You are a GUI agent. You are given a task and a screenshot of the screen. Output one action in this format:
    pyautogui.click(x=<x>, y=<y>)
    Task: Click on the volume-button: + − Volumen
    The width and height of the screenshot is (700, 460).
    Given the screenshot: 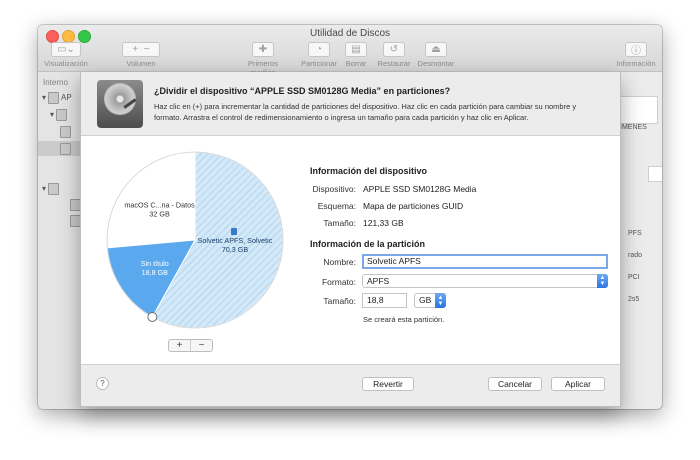 What is the action you would take?
    pyautogui.click(x=141, y=55)
    